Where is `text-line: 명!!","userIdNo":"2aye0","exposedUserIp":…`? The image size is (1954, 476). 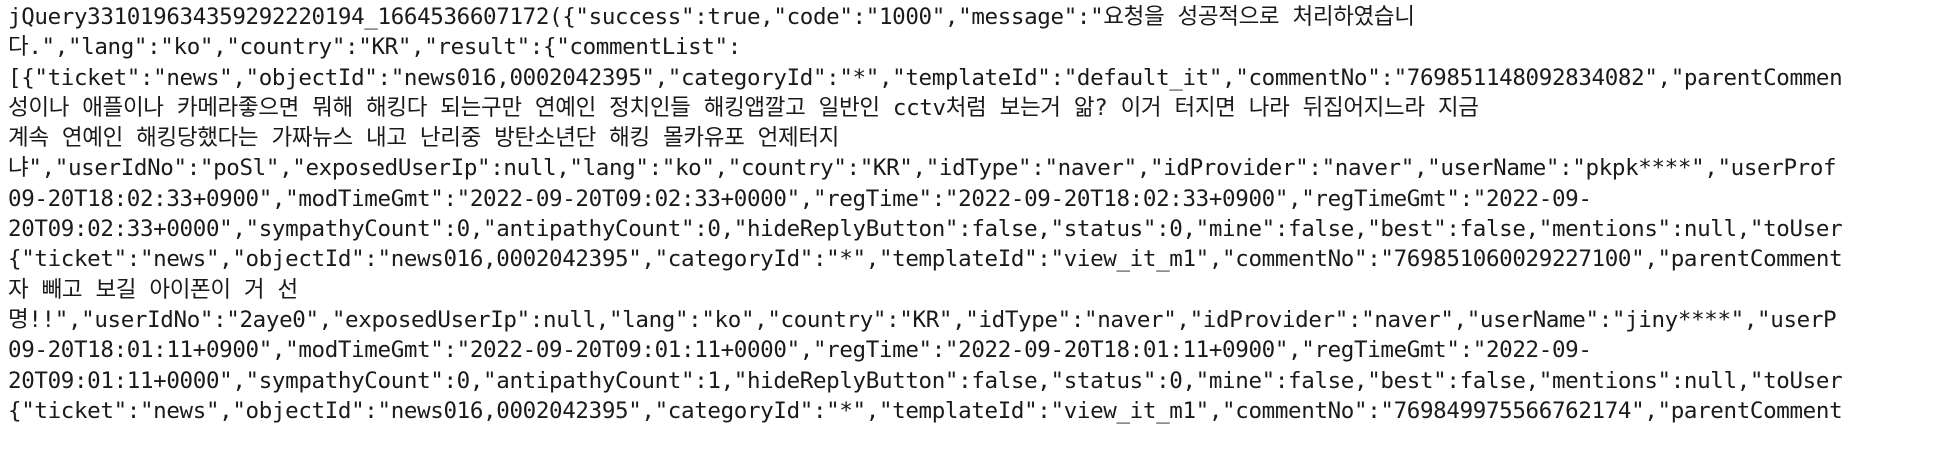
text-line: 명!!","userIdNo":"2aye0","exposedUserIp":… is located at coordinates (922, 319).